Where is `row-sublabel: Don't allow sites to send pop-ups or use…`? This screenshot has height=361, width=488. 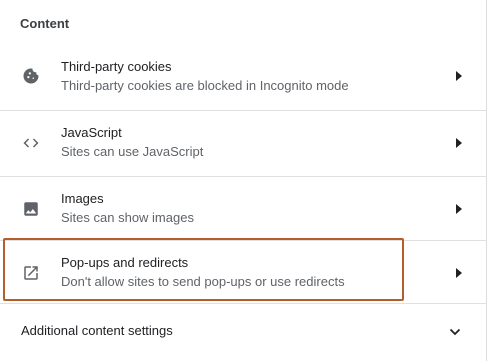 row-sublabel: Don't allow sites to send pop-ups or use… is located at coordinates (203, 281).